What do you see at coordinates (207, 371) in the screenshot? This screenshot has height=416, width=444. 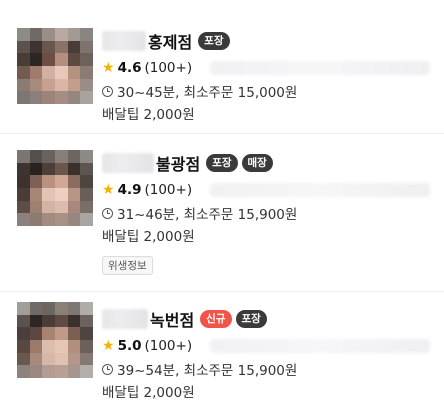 I see `delivery-time: 39~54분, 최소주문 15,900원` at bounding box center [207, 371].